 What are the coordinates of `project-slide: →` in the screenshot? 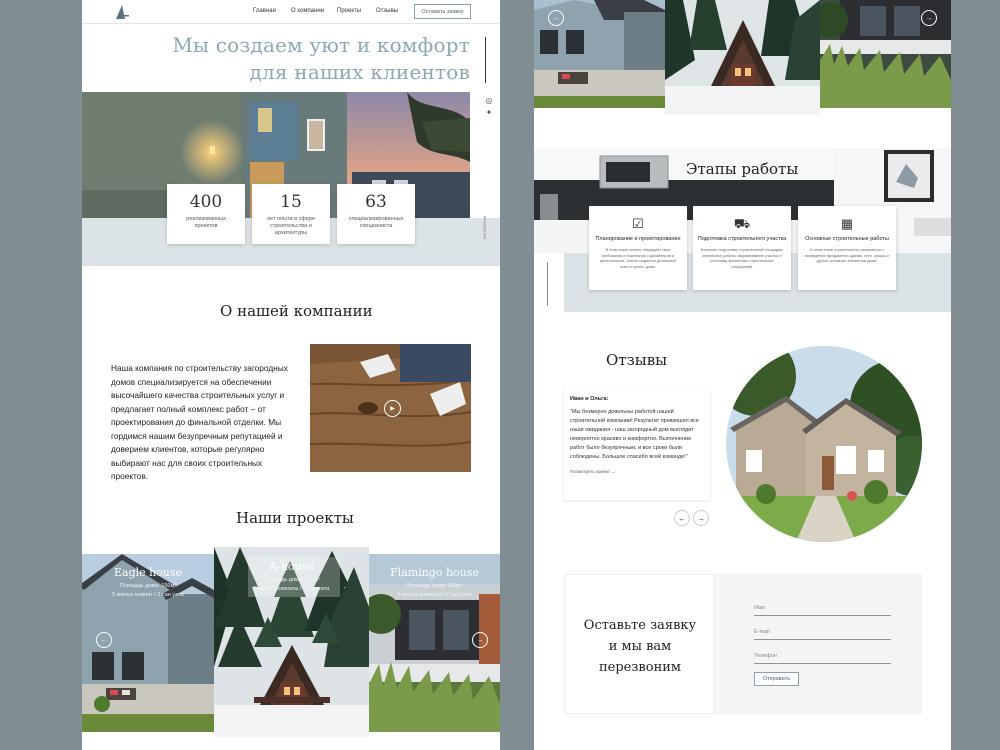 It's located at (885, 54).